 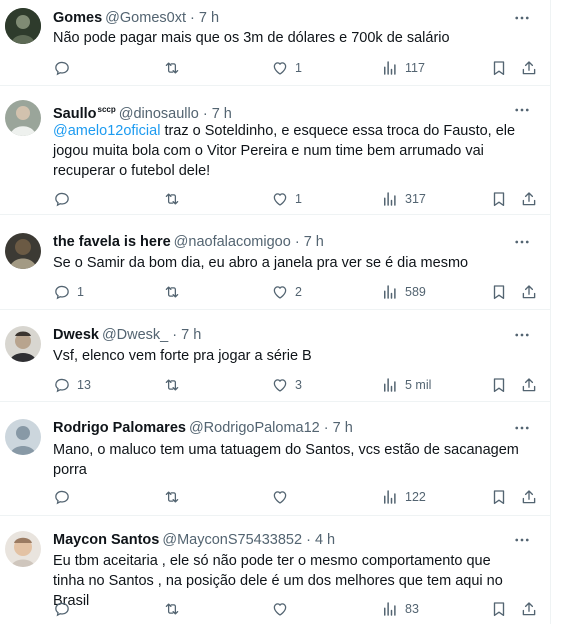 What do you see at coordinates (403, 68) in the screenshot?
I see `views-button: 117` at bounding box center [403, 68].